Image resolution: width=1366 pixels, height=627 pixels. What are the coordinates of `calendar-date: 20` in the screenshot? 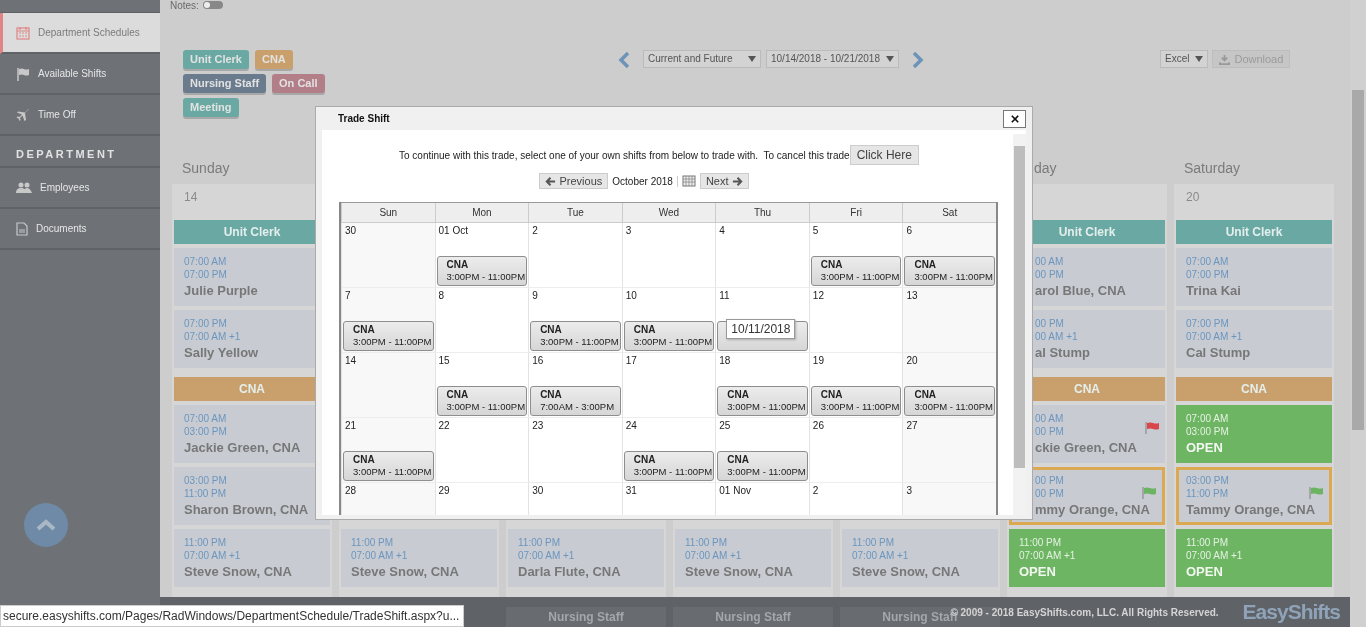 It's located at (912, 360).